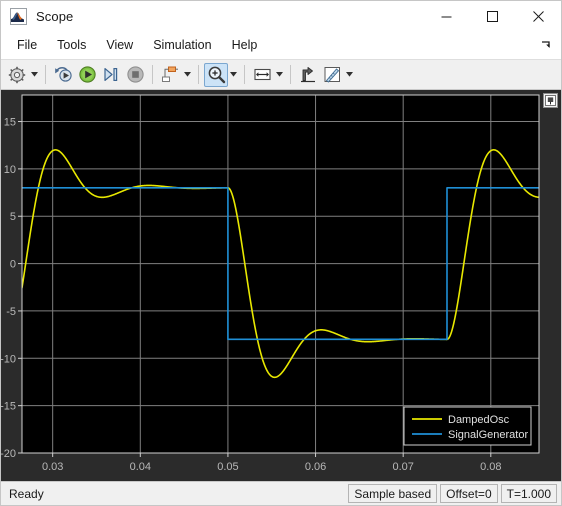  I want to click on update-diagram-button, so click(63, 75).